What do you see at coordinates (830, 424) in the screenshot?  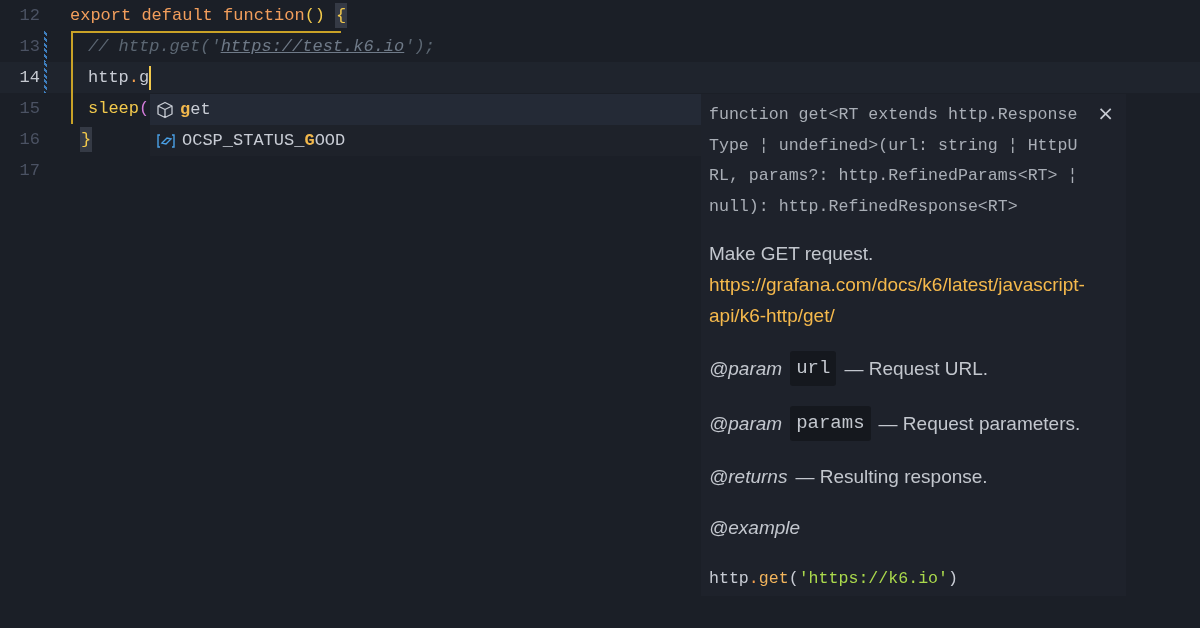 I see `param-name: params` at bounding box center [830, 424].